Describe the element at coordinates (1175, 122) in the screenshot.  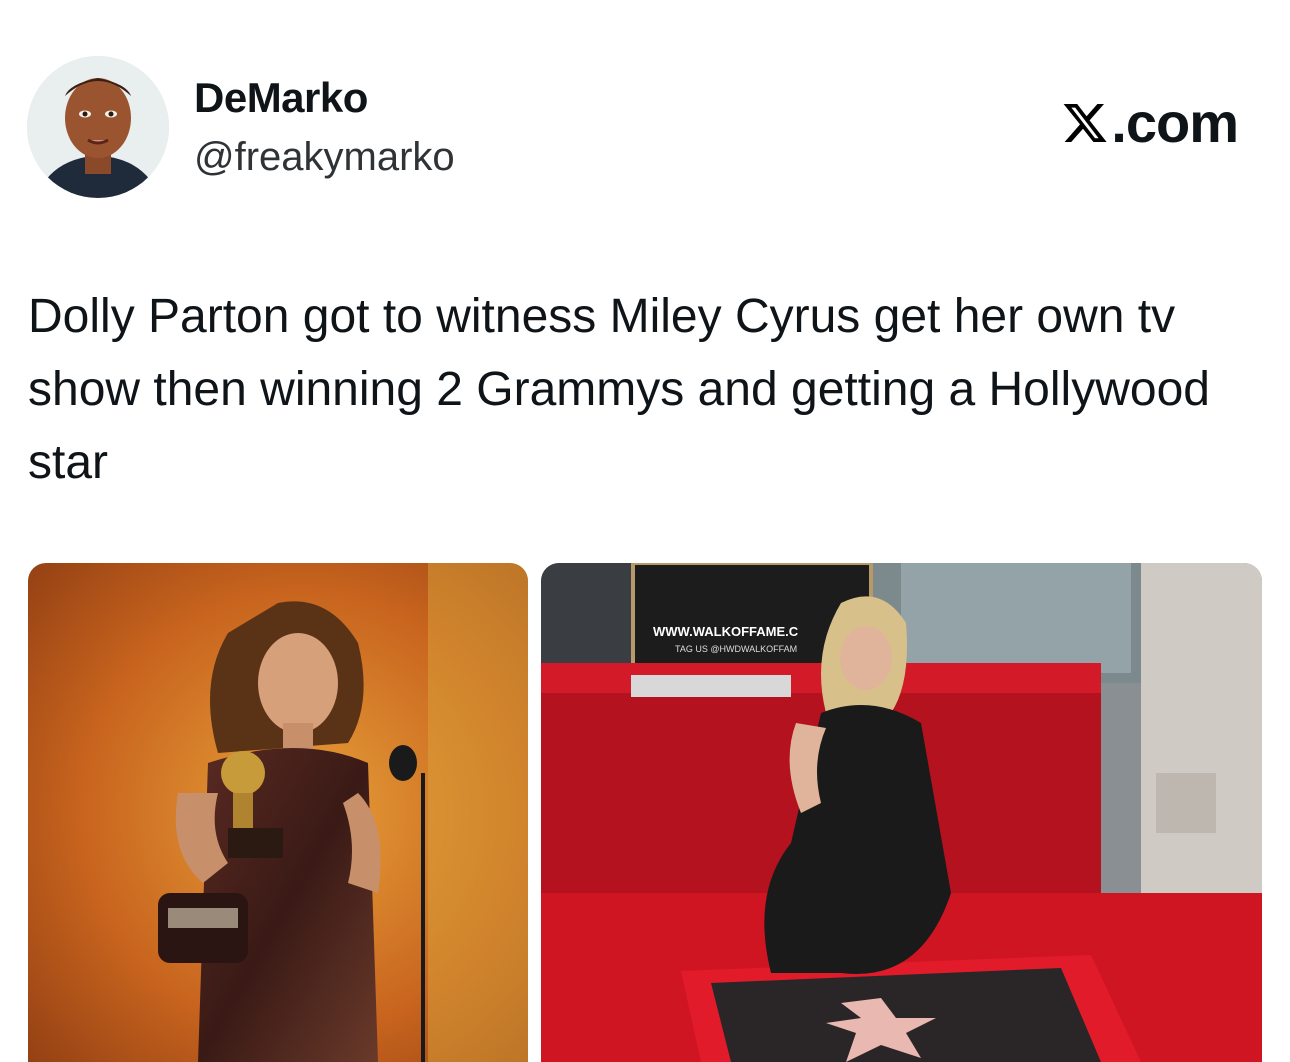
I see `domain-suffix: .com` at that location.